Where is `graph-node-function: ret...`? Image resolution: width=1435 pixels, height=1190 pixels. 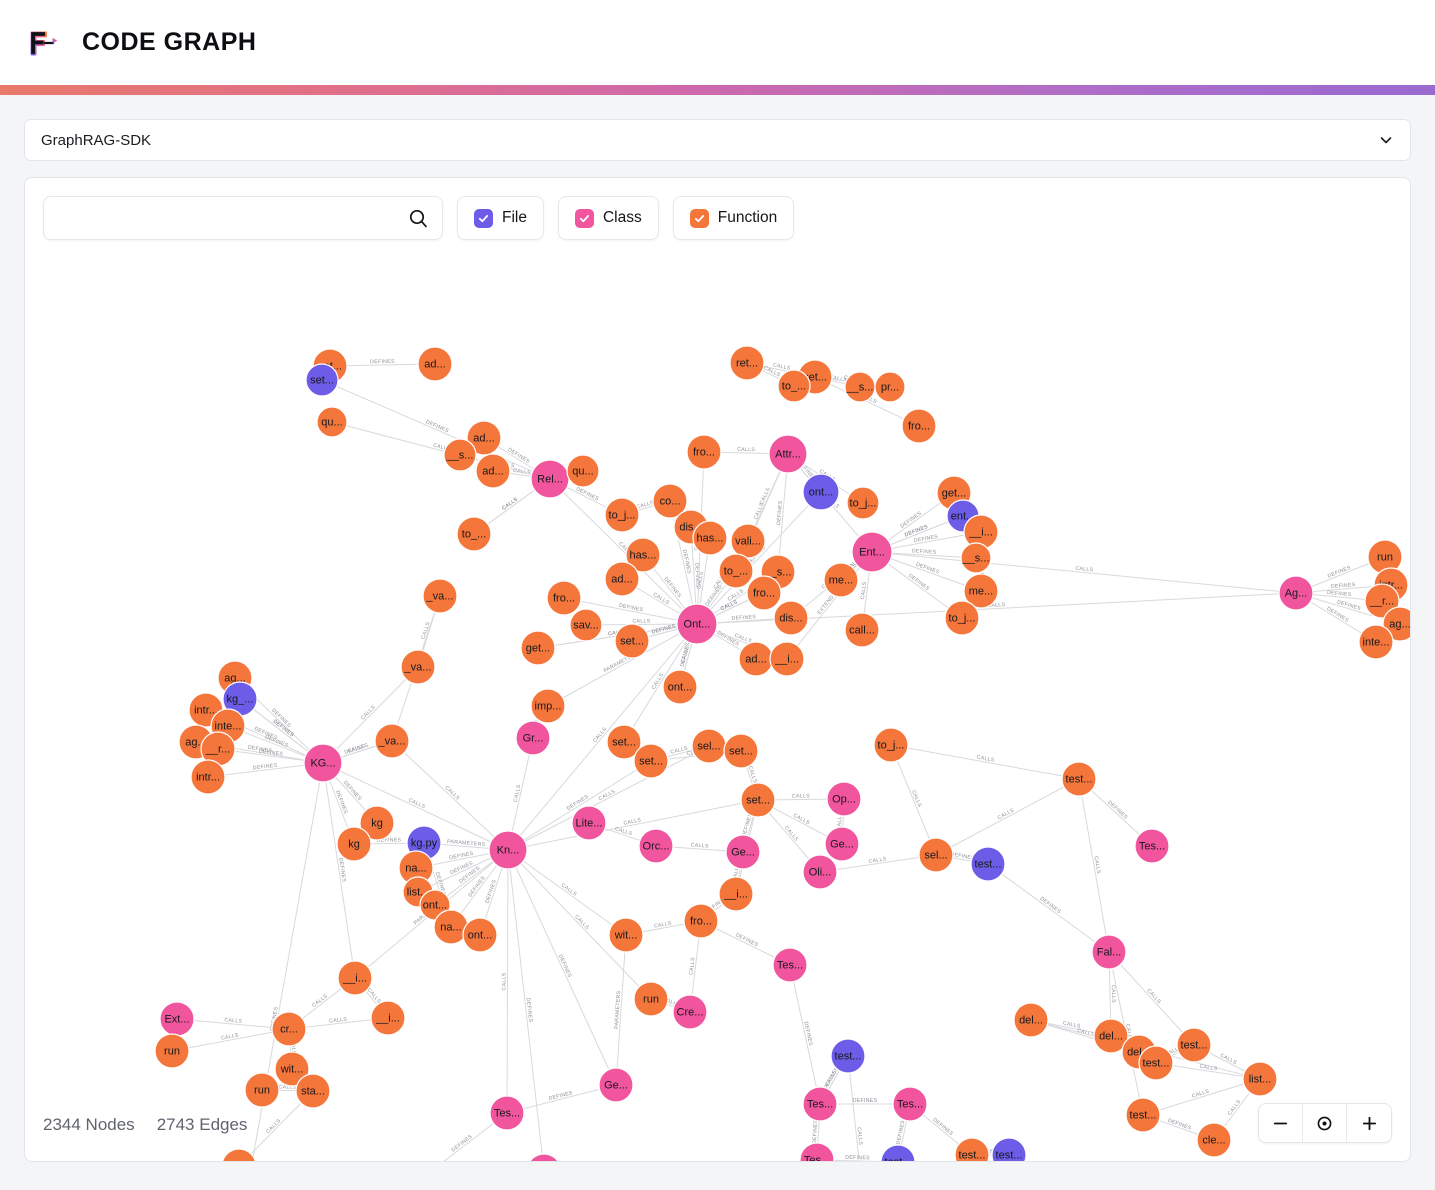
graph-node-function: ret... is located at coordinates (747, 363).